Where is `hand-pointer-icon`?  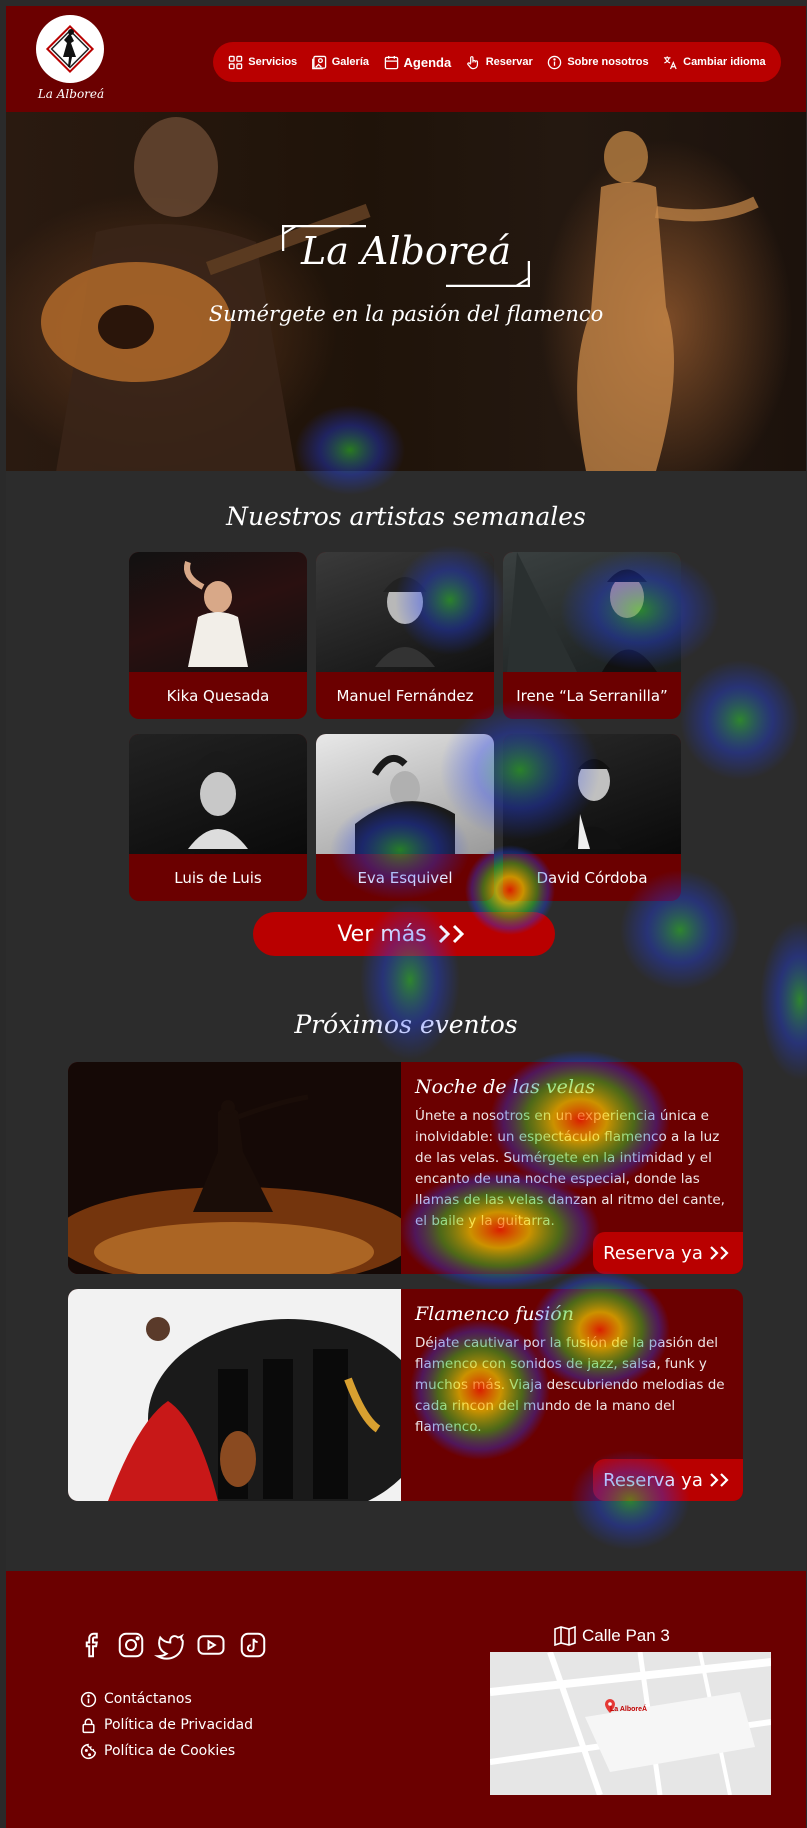
hand-pointer-icon is located at coordinates (472, 62).